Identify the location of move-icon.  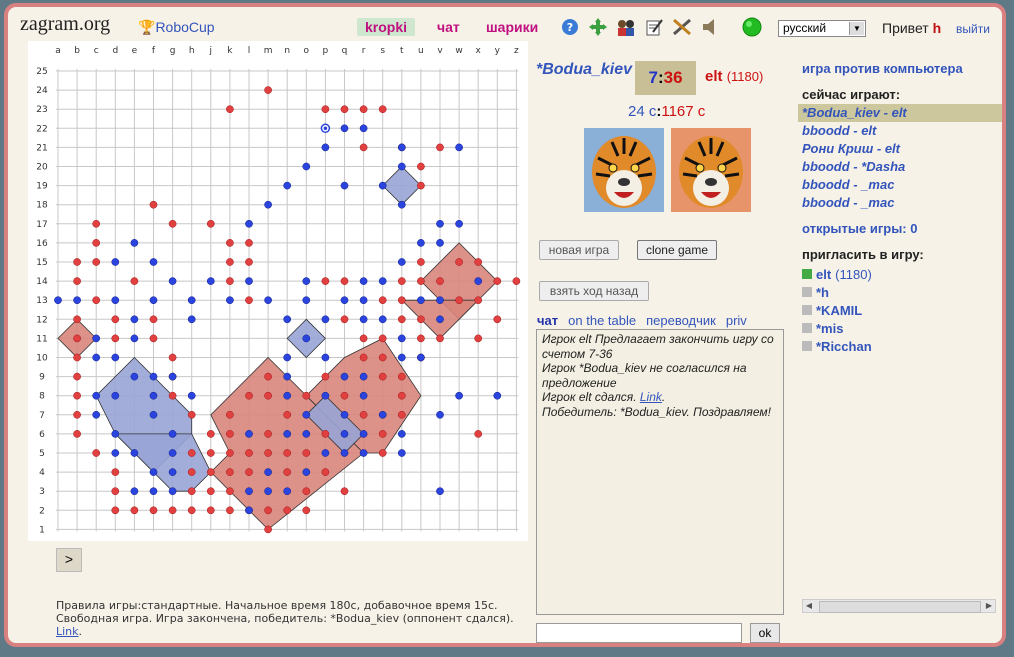
(598, 27).